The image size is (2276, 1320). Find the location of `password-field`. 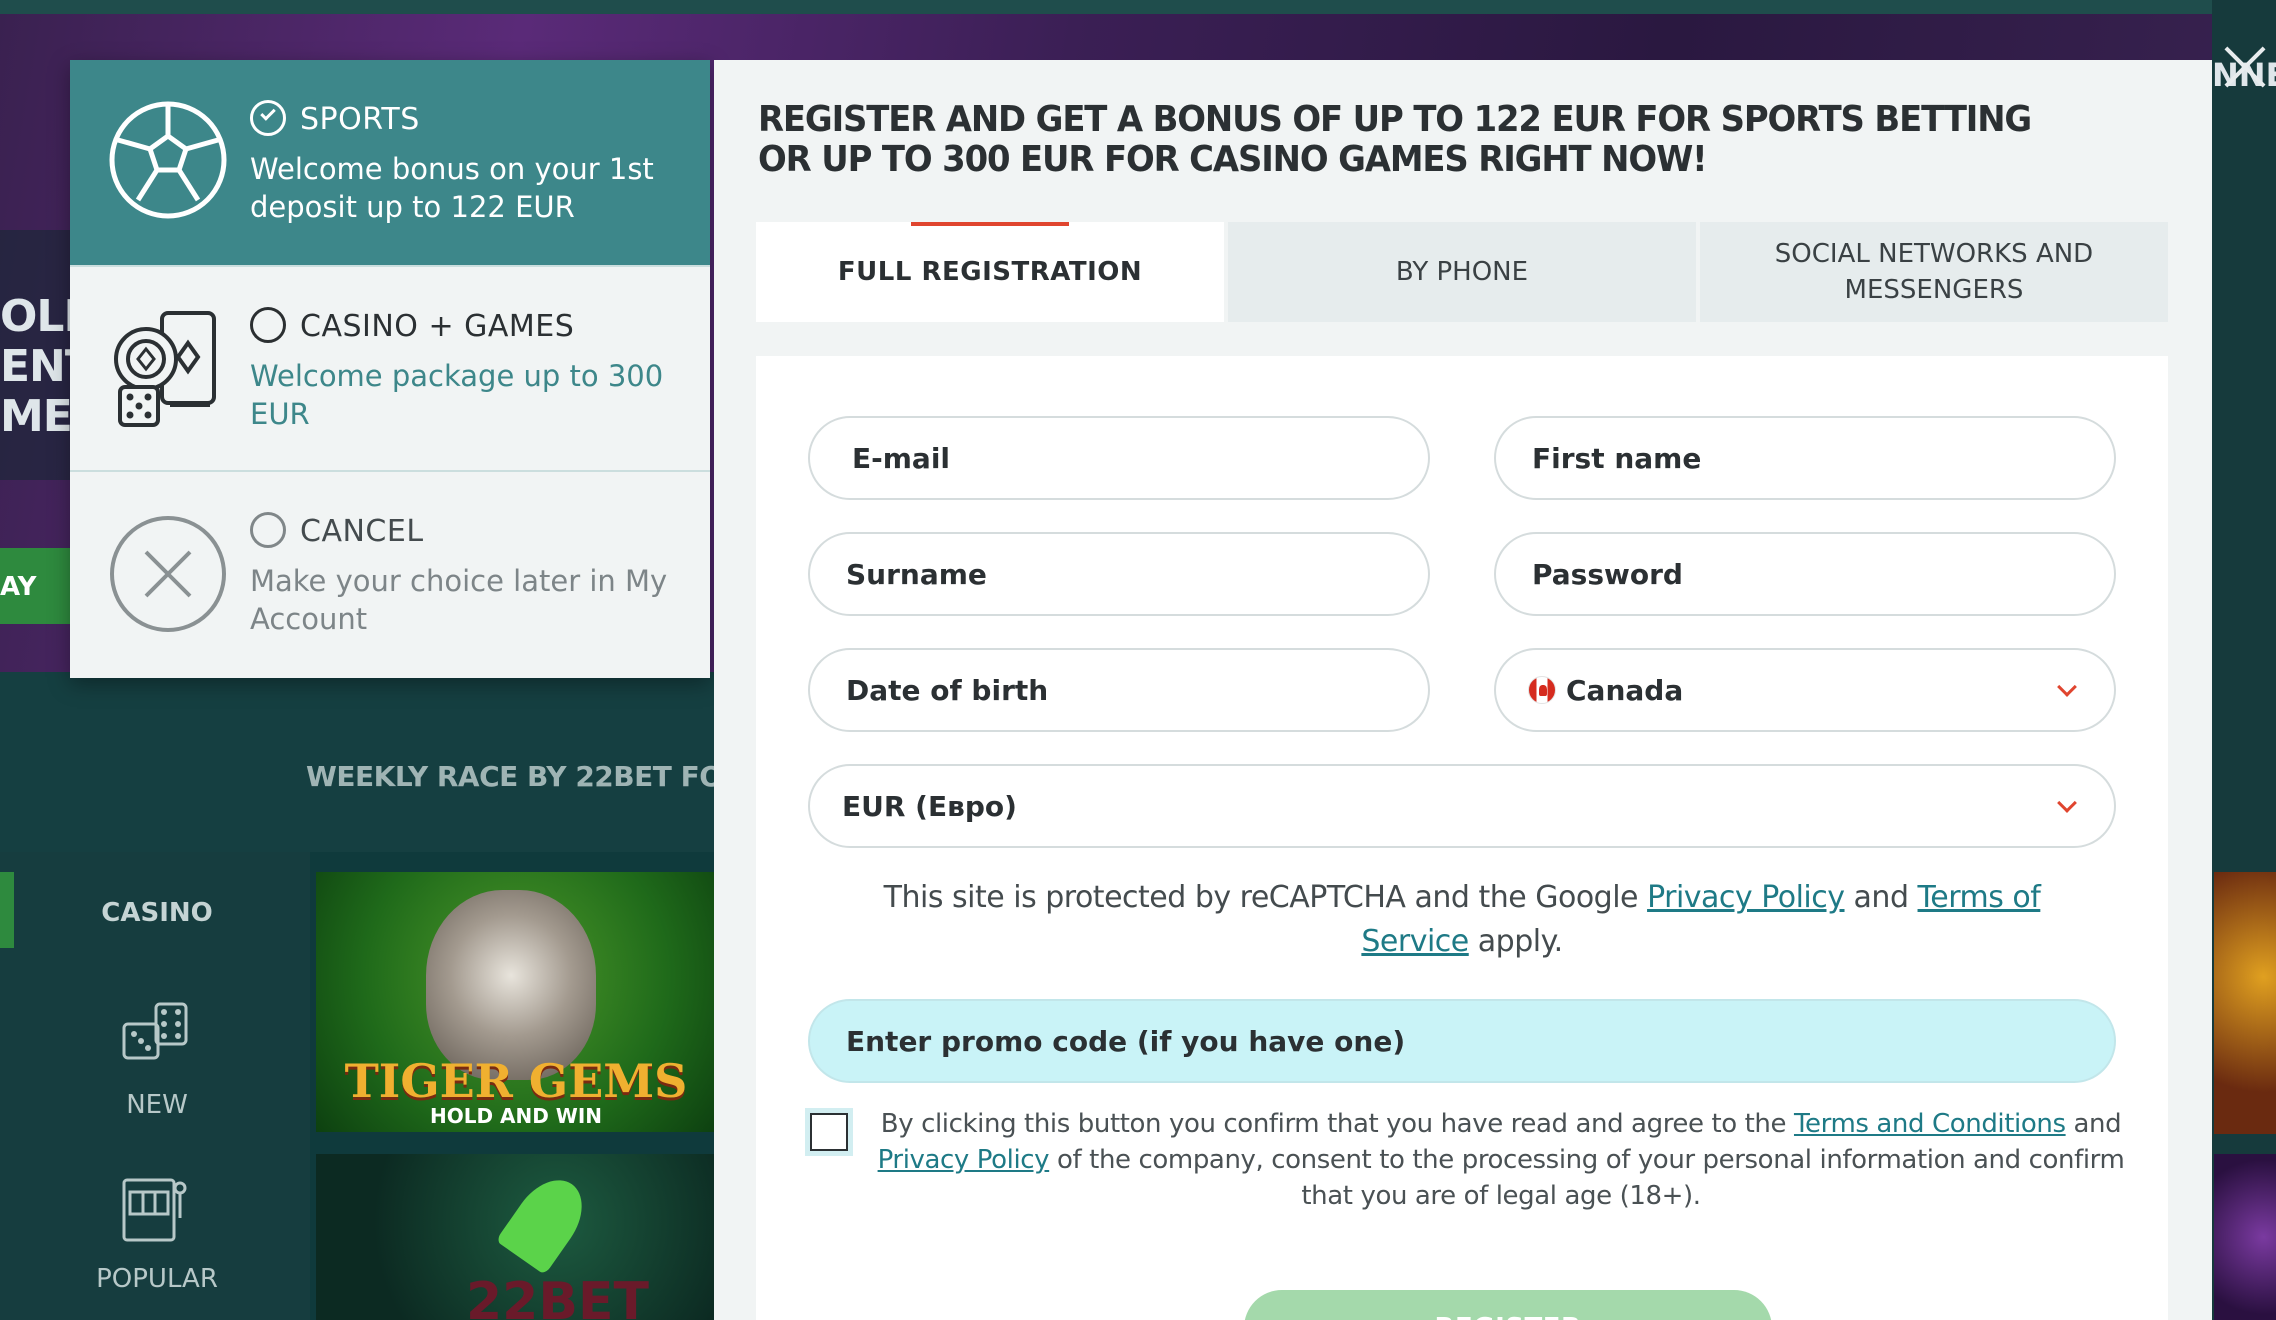

password-field is located at coordinates (1823, 574).